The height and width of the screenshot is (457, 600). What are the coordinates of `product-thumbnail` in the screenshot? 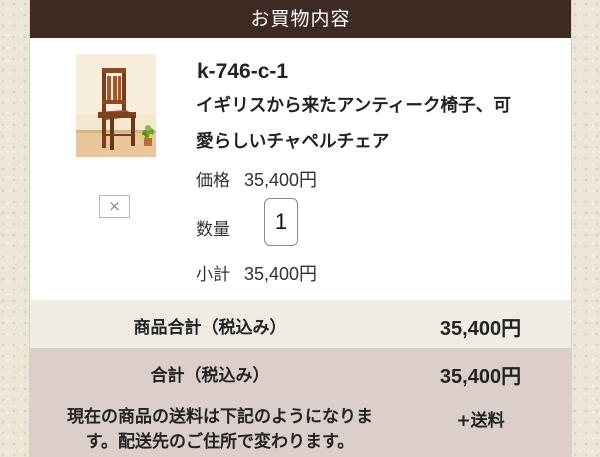 It's located at (116, 105).